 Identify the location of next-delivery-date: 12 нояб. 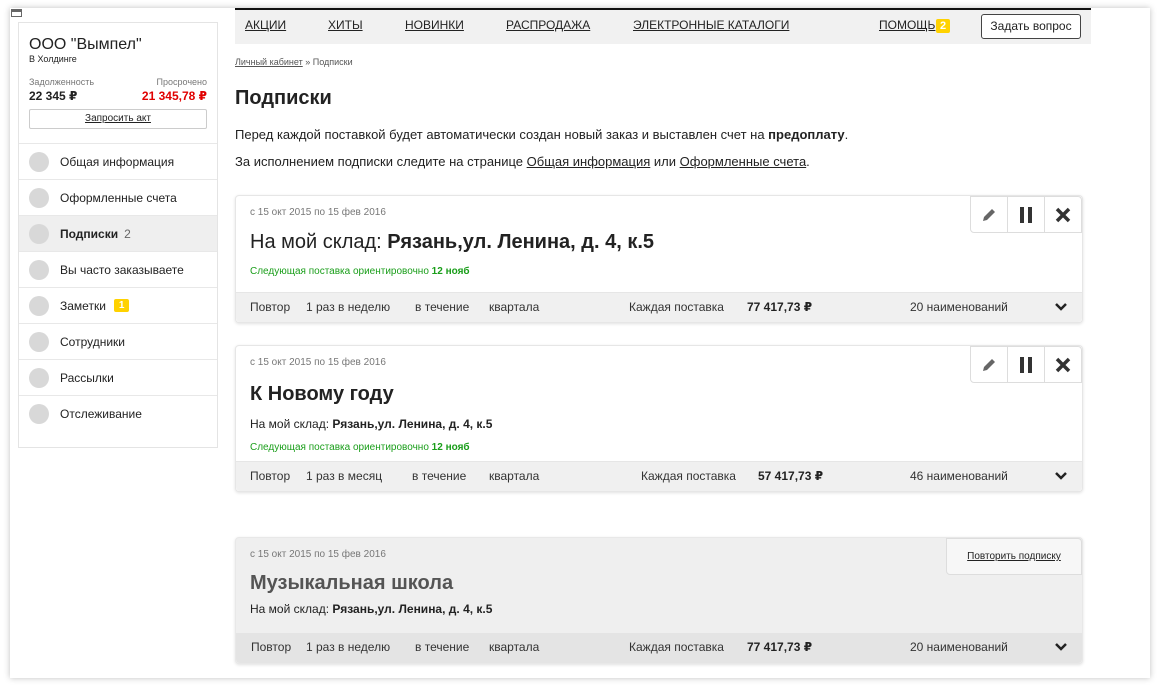
(450, 447).